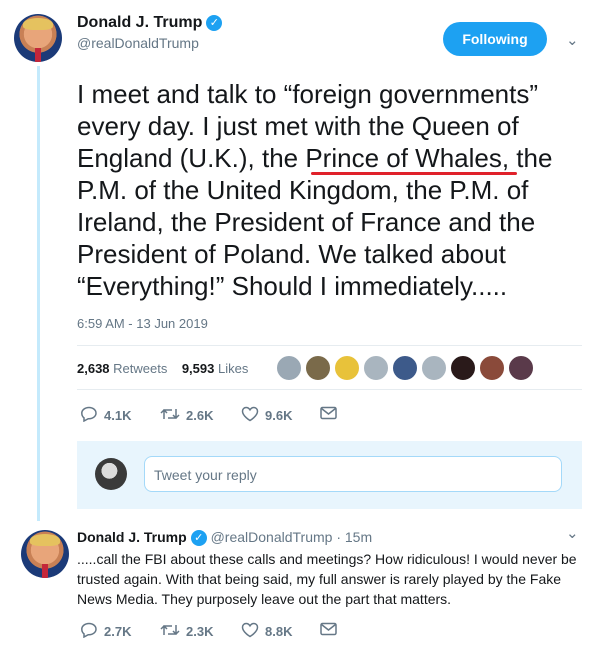 The width and height of the screenshot is (608, 650). I want to click on reply-time: 15m, so click(358, 537).